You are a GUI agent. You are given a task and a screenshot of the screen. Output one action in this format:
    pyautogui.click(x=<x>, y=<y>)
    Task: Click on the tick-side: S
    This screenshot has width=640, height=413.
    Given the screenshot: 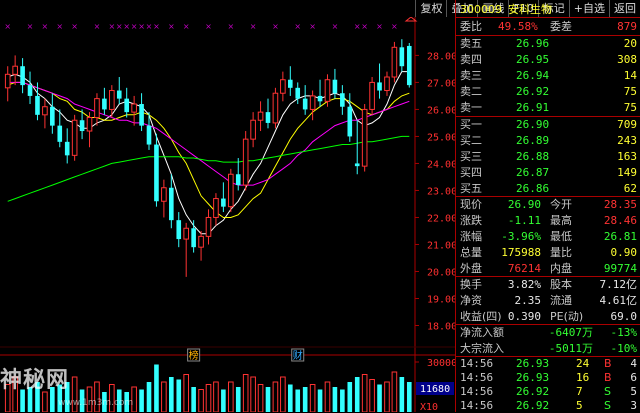 What is the action you would take?
    pyautogui.click(x=607, y=405)
    